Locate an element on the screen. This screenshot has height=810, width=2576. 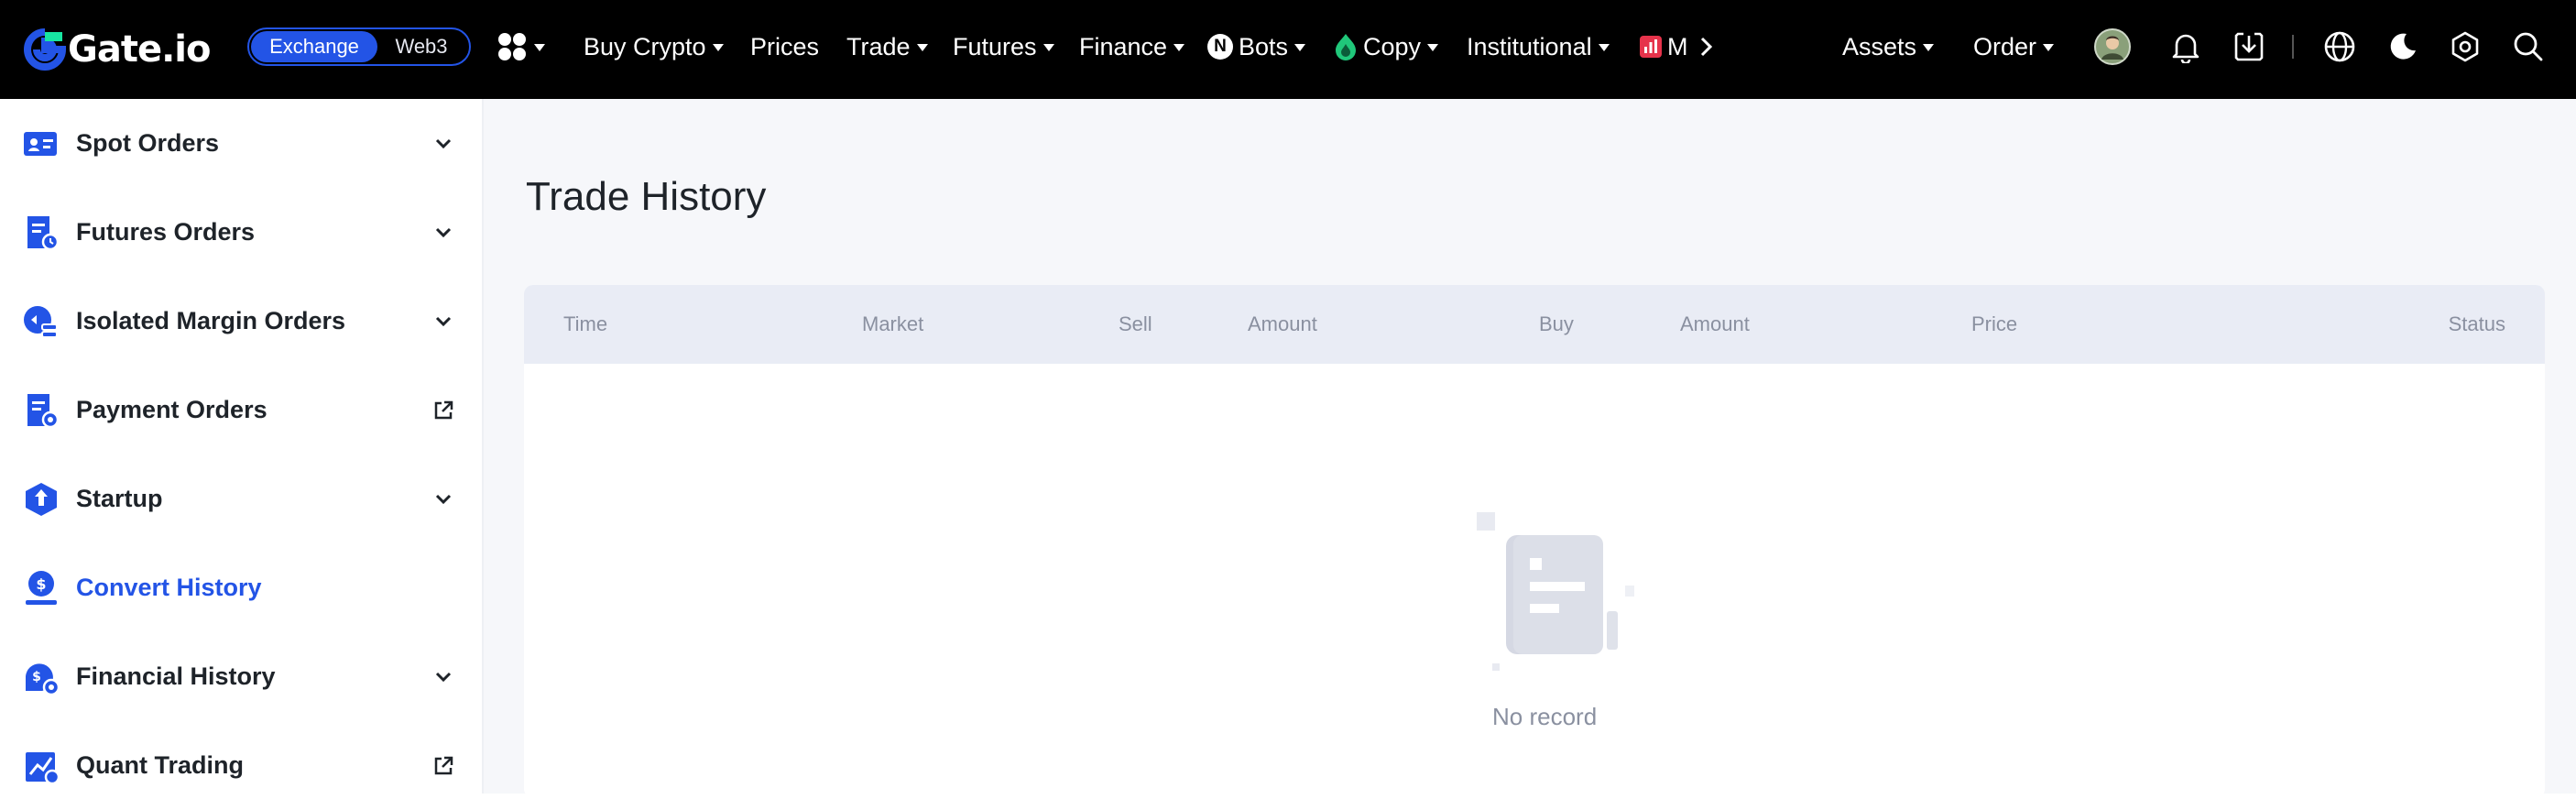
sidebar-item-label: Payment Orders is located at coordinates (172, 409).